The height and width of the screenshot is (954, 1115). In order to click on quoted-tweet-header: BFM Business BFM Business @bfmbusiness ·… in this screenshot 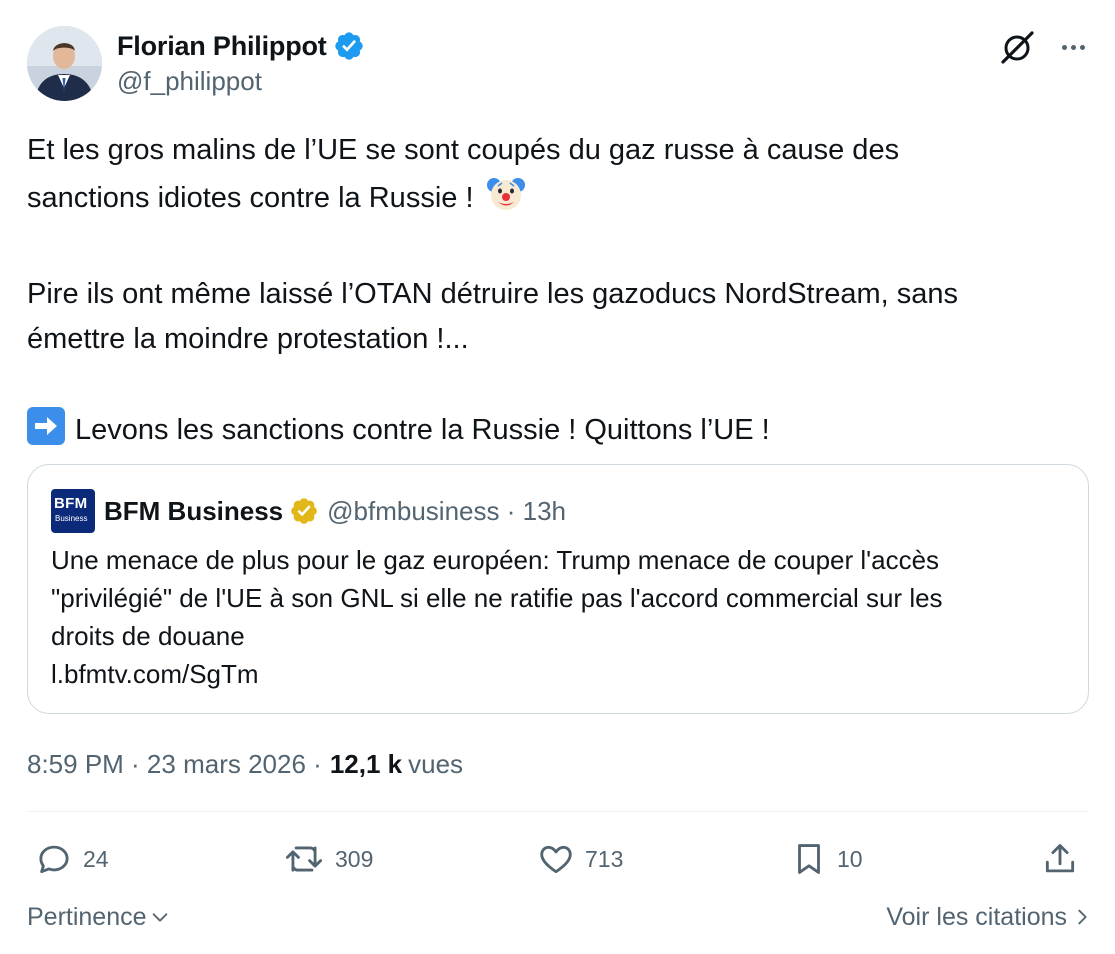, I will do `click(308, 511)`.